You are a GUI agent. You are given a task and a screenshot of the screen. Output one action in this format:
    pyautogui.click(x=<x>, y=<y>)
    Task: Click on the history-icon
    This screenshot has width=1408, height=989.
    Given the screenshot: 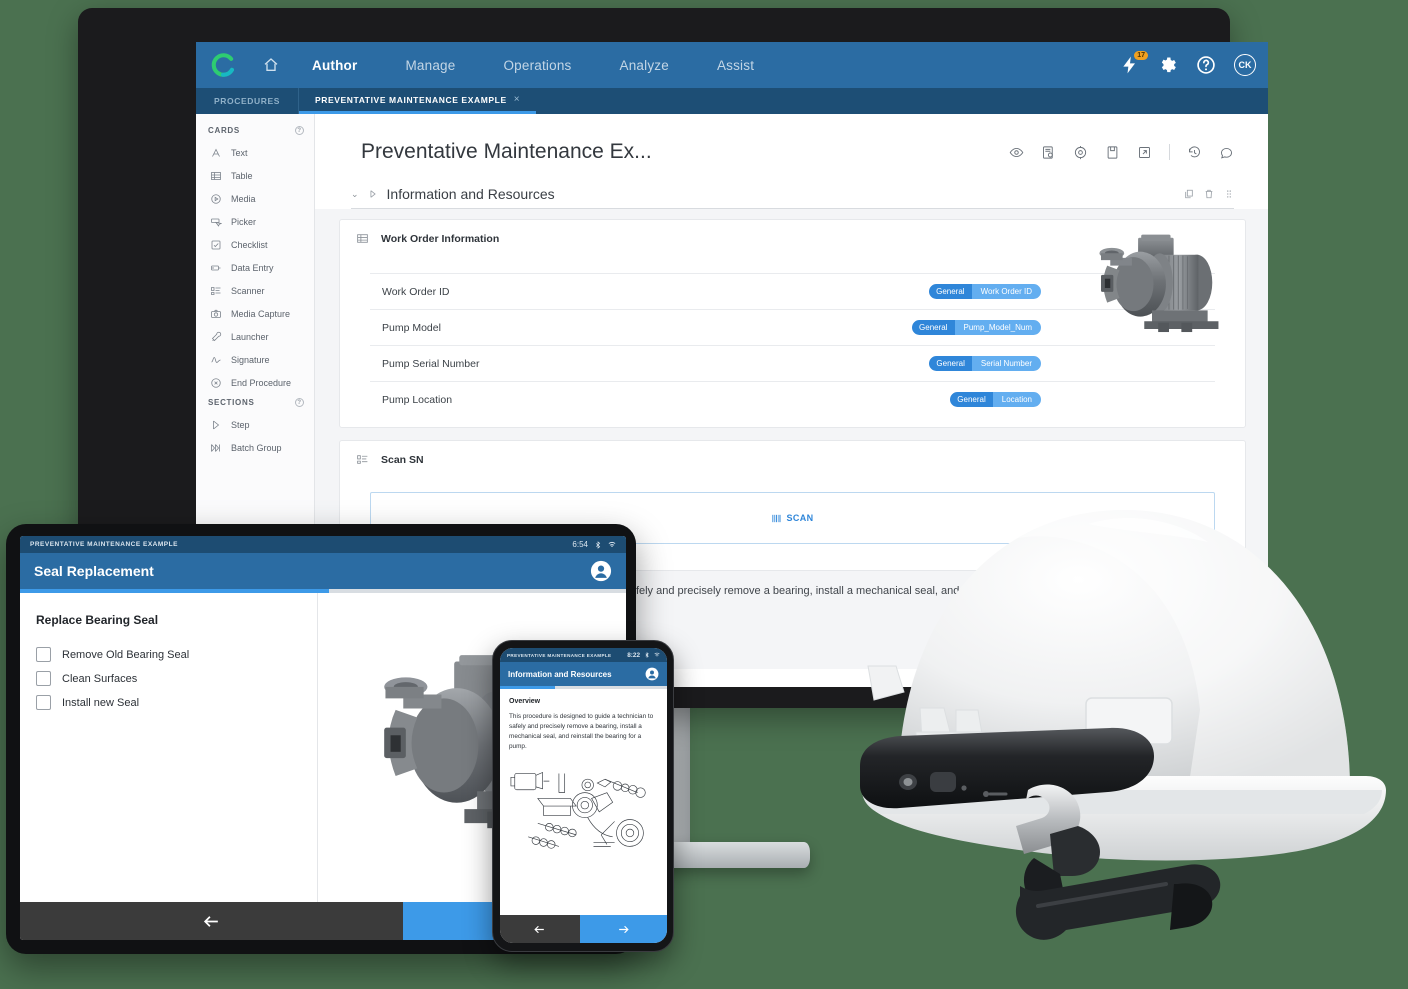 What is the action you would take?
    pyautogui.click(x=1194, y=152)
    